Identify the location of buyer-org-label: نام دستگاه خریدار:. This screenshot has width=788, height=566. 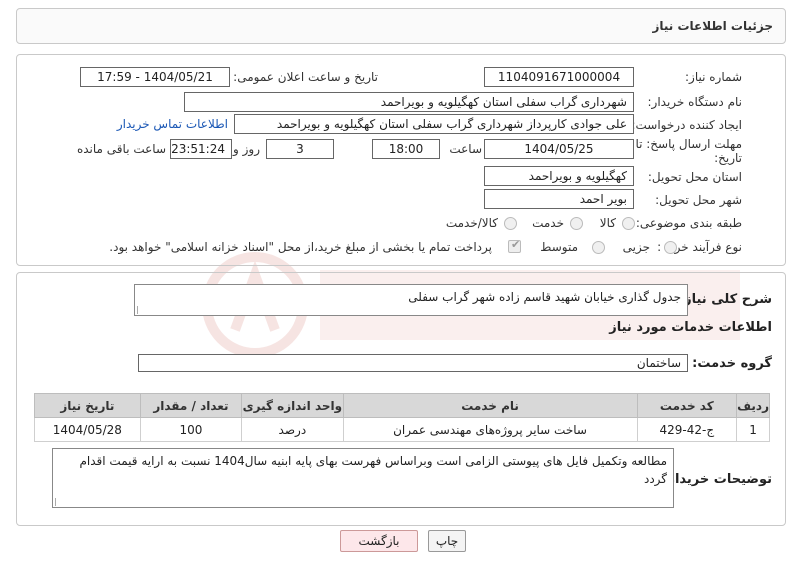
(695, 102).